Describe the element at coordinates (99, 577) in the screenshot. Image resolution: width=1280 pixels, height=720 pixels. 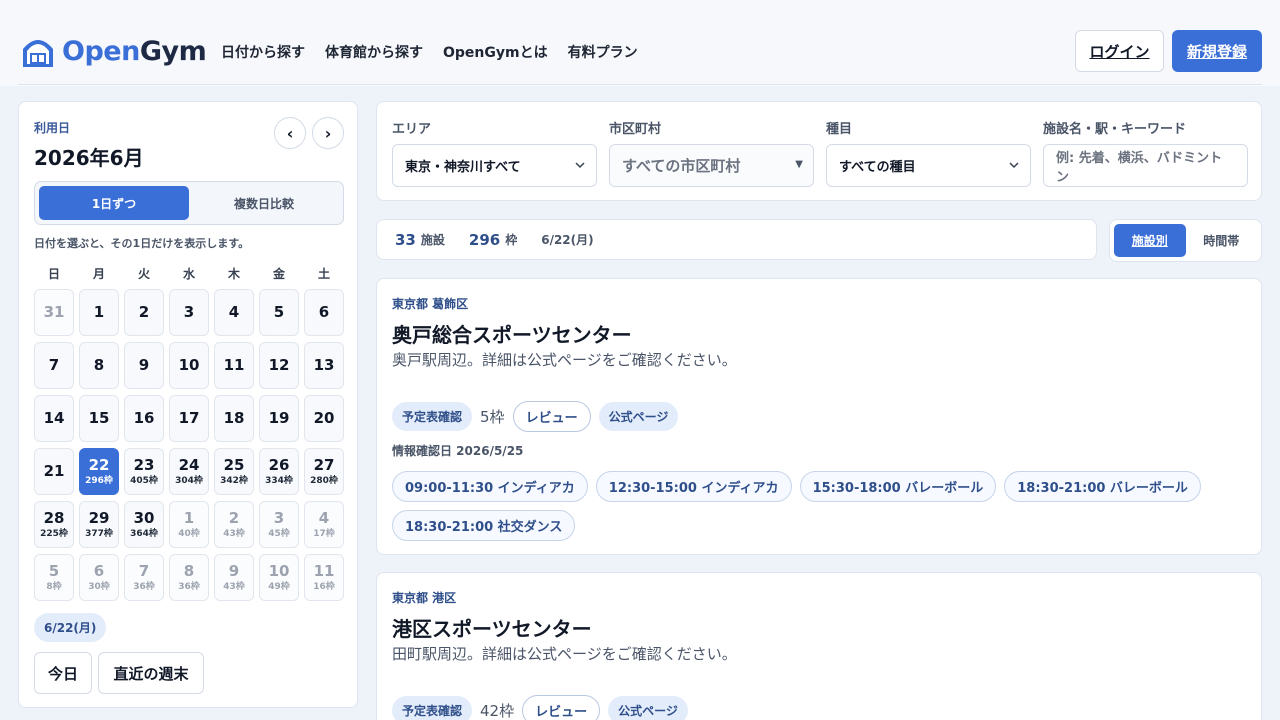
I see `calendar-day: 6 30枠` at that location.